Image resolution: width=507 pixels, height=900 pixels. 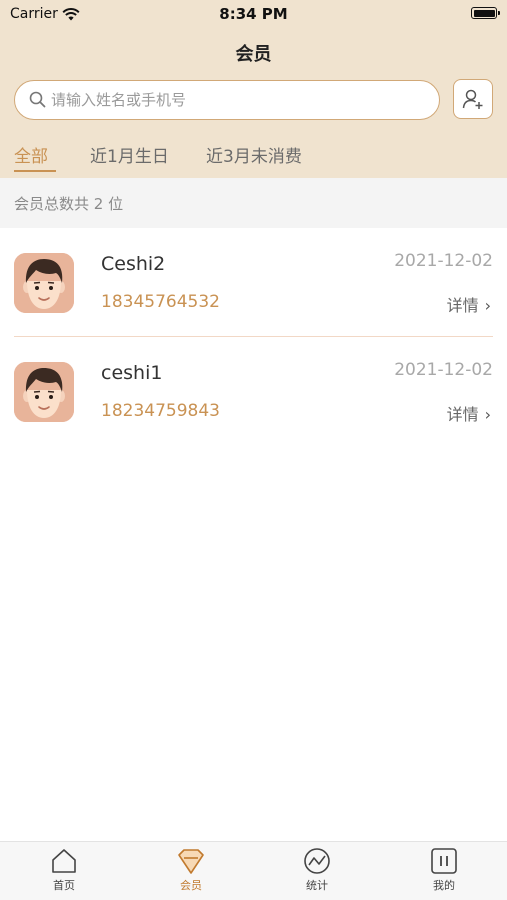 What do you see at coordinates (191, 861) in the screenshot?
I see `diamond-icon` at bounding box center [191, 861].